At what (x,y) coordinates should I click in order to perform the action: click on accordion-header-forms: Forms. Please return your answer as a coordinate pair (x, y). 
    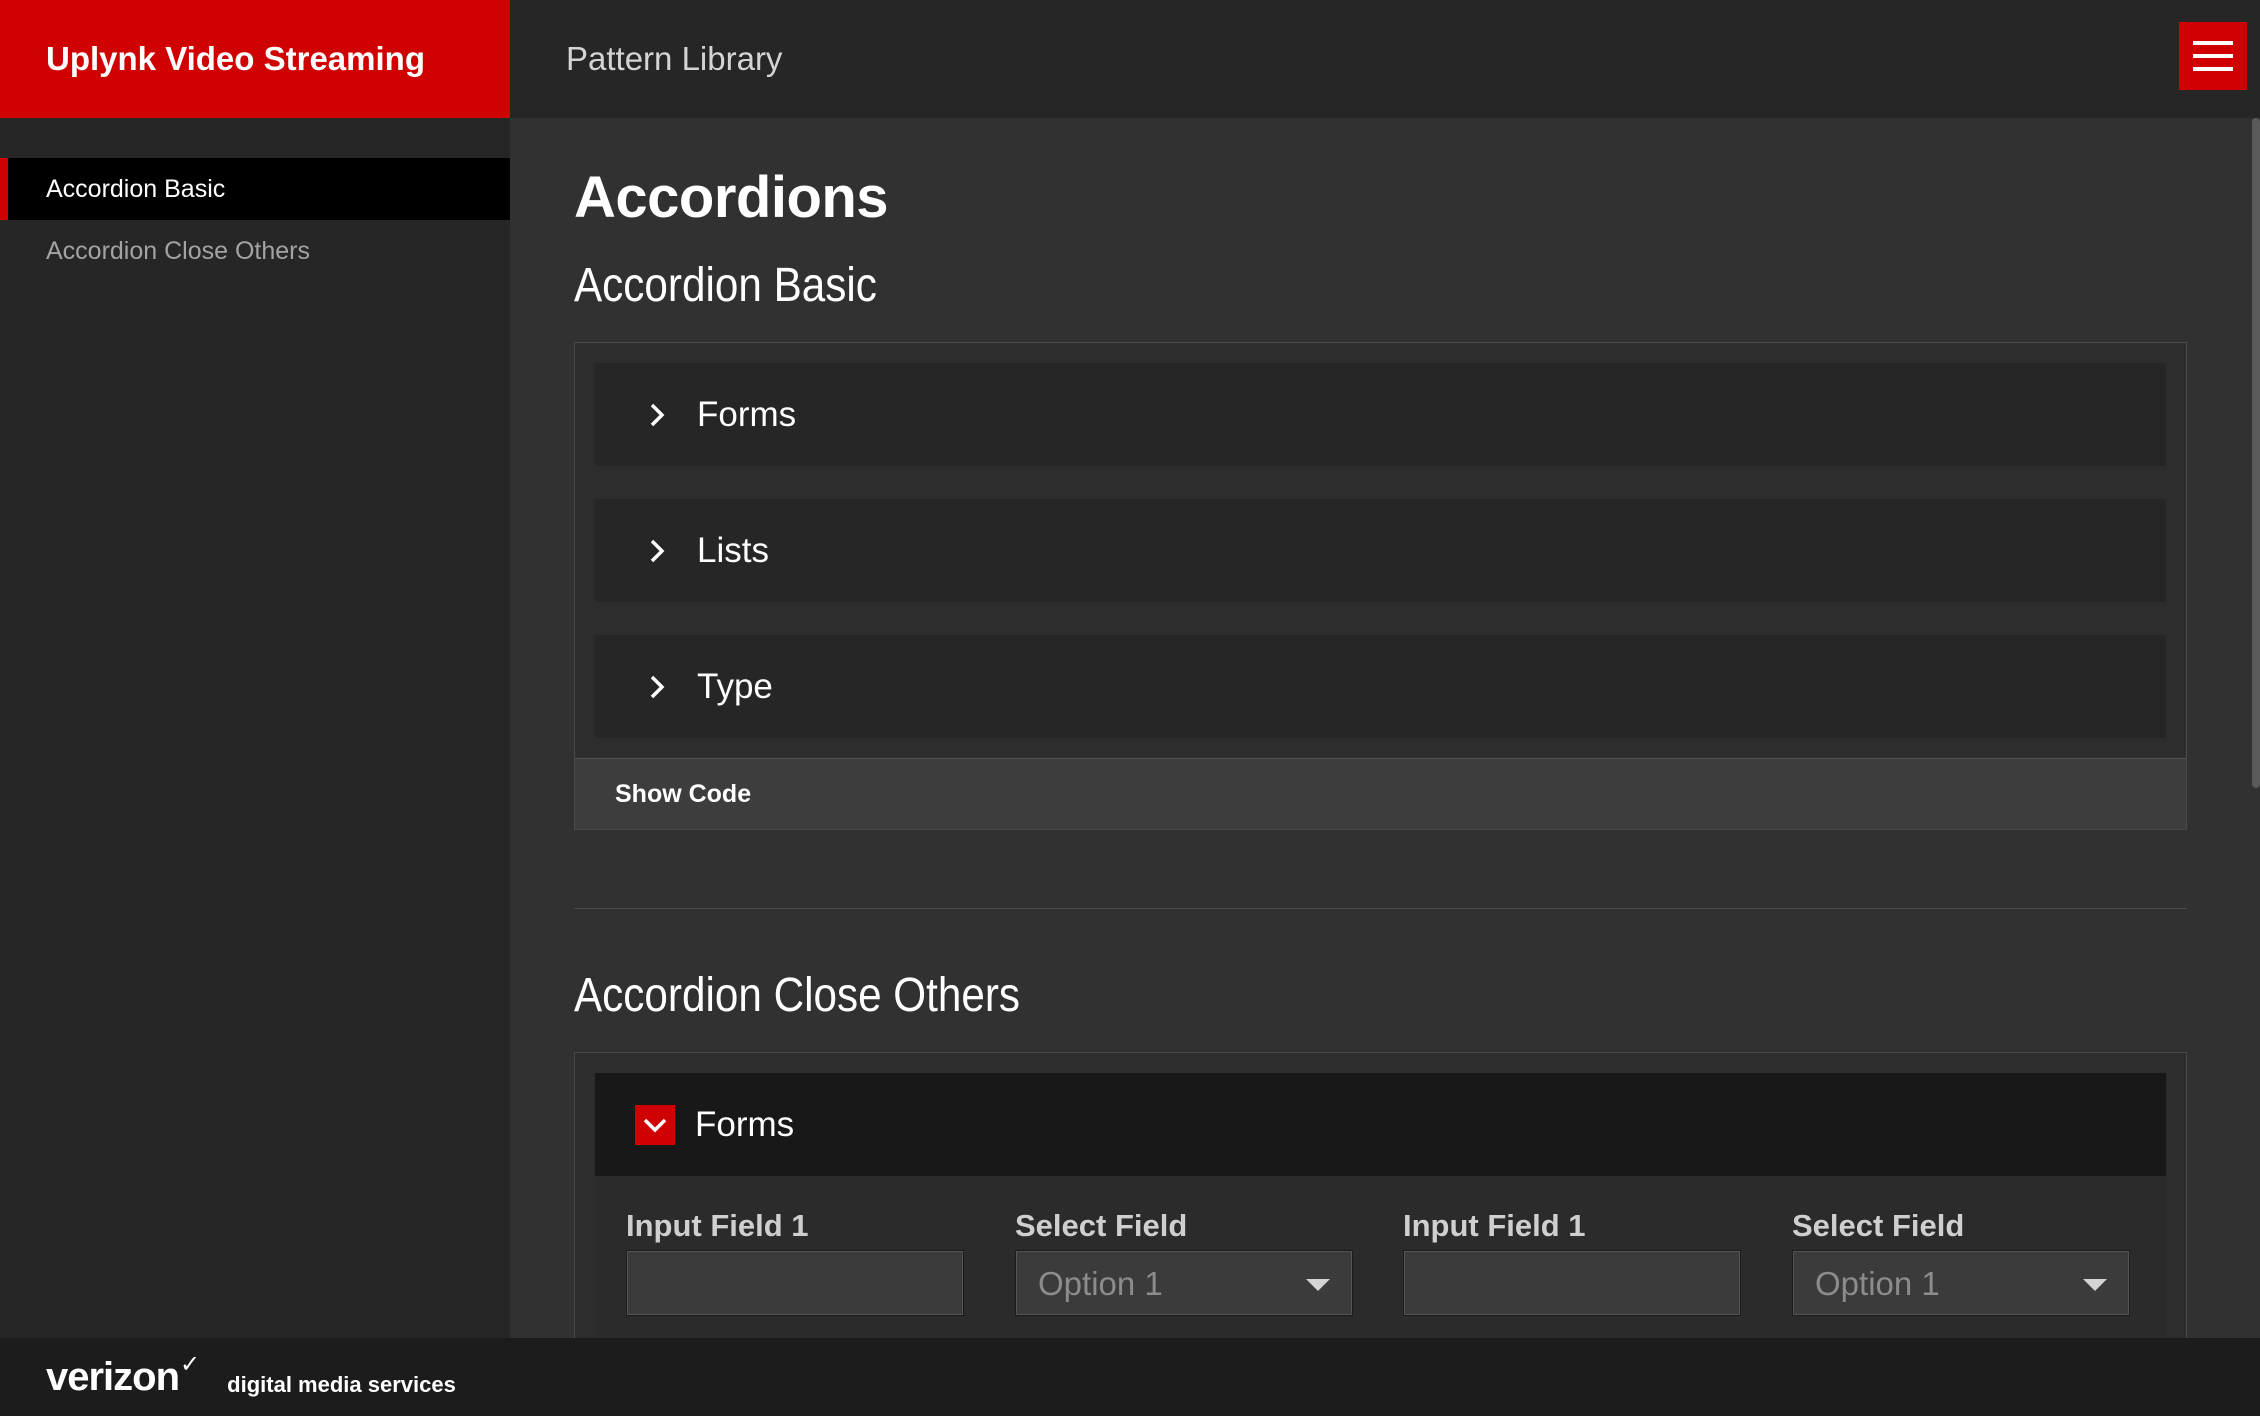
    Looking at the image, I should click on (1380, 414).